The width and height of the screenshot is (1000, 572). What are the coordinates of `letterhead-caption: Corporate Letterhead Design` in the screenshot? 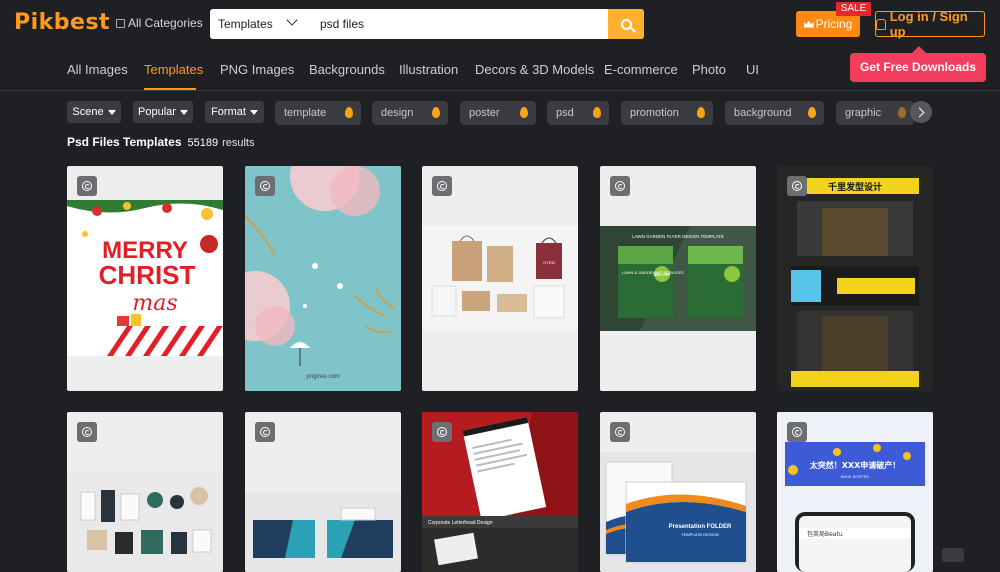 It's located at (460, 523).